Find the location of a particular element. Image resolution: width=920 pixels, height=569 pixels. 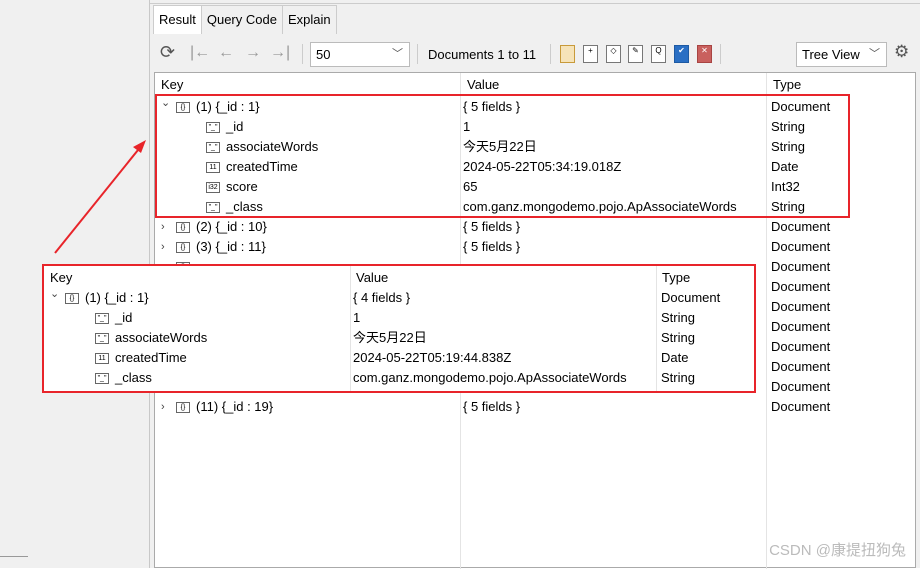

tree-row: "_" _id 1 String is located at coordinates (399, 318).